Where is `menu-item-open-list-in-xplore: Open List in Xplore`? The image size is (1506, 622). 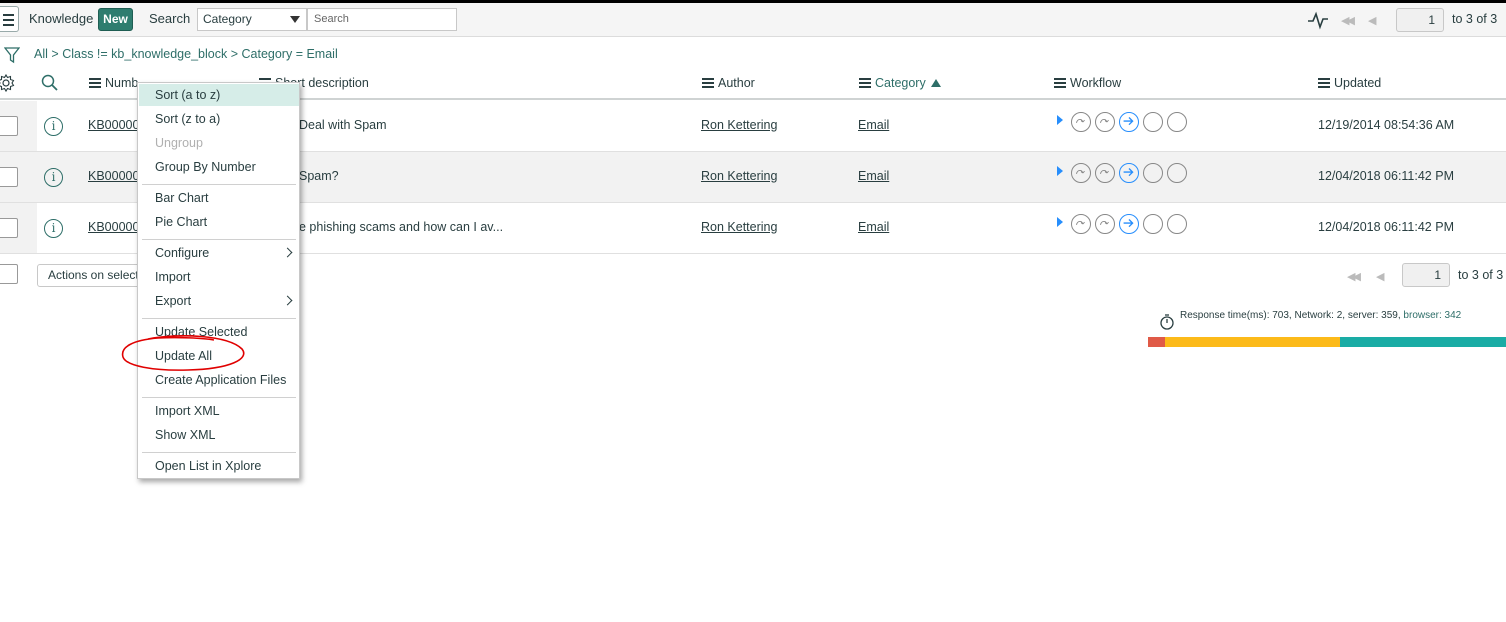
menu-item-open-list-in-xplore: Open List in Xplore is located at coordinates (219, 466).